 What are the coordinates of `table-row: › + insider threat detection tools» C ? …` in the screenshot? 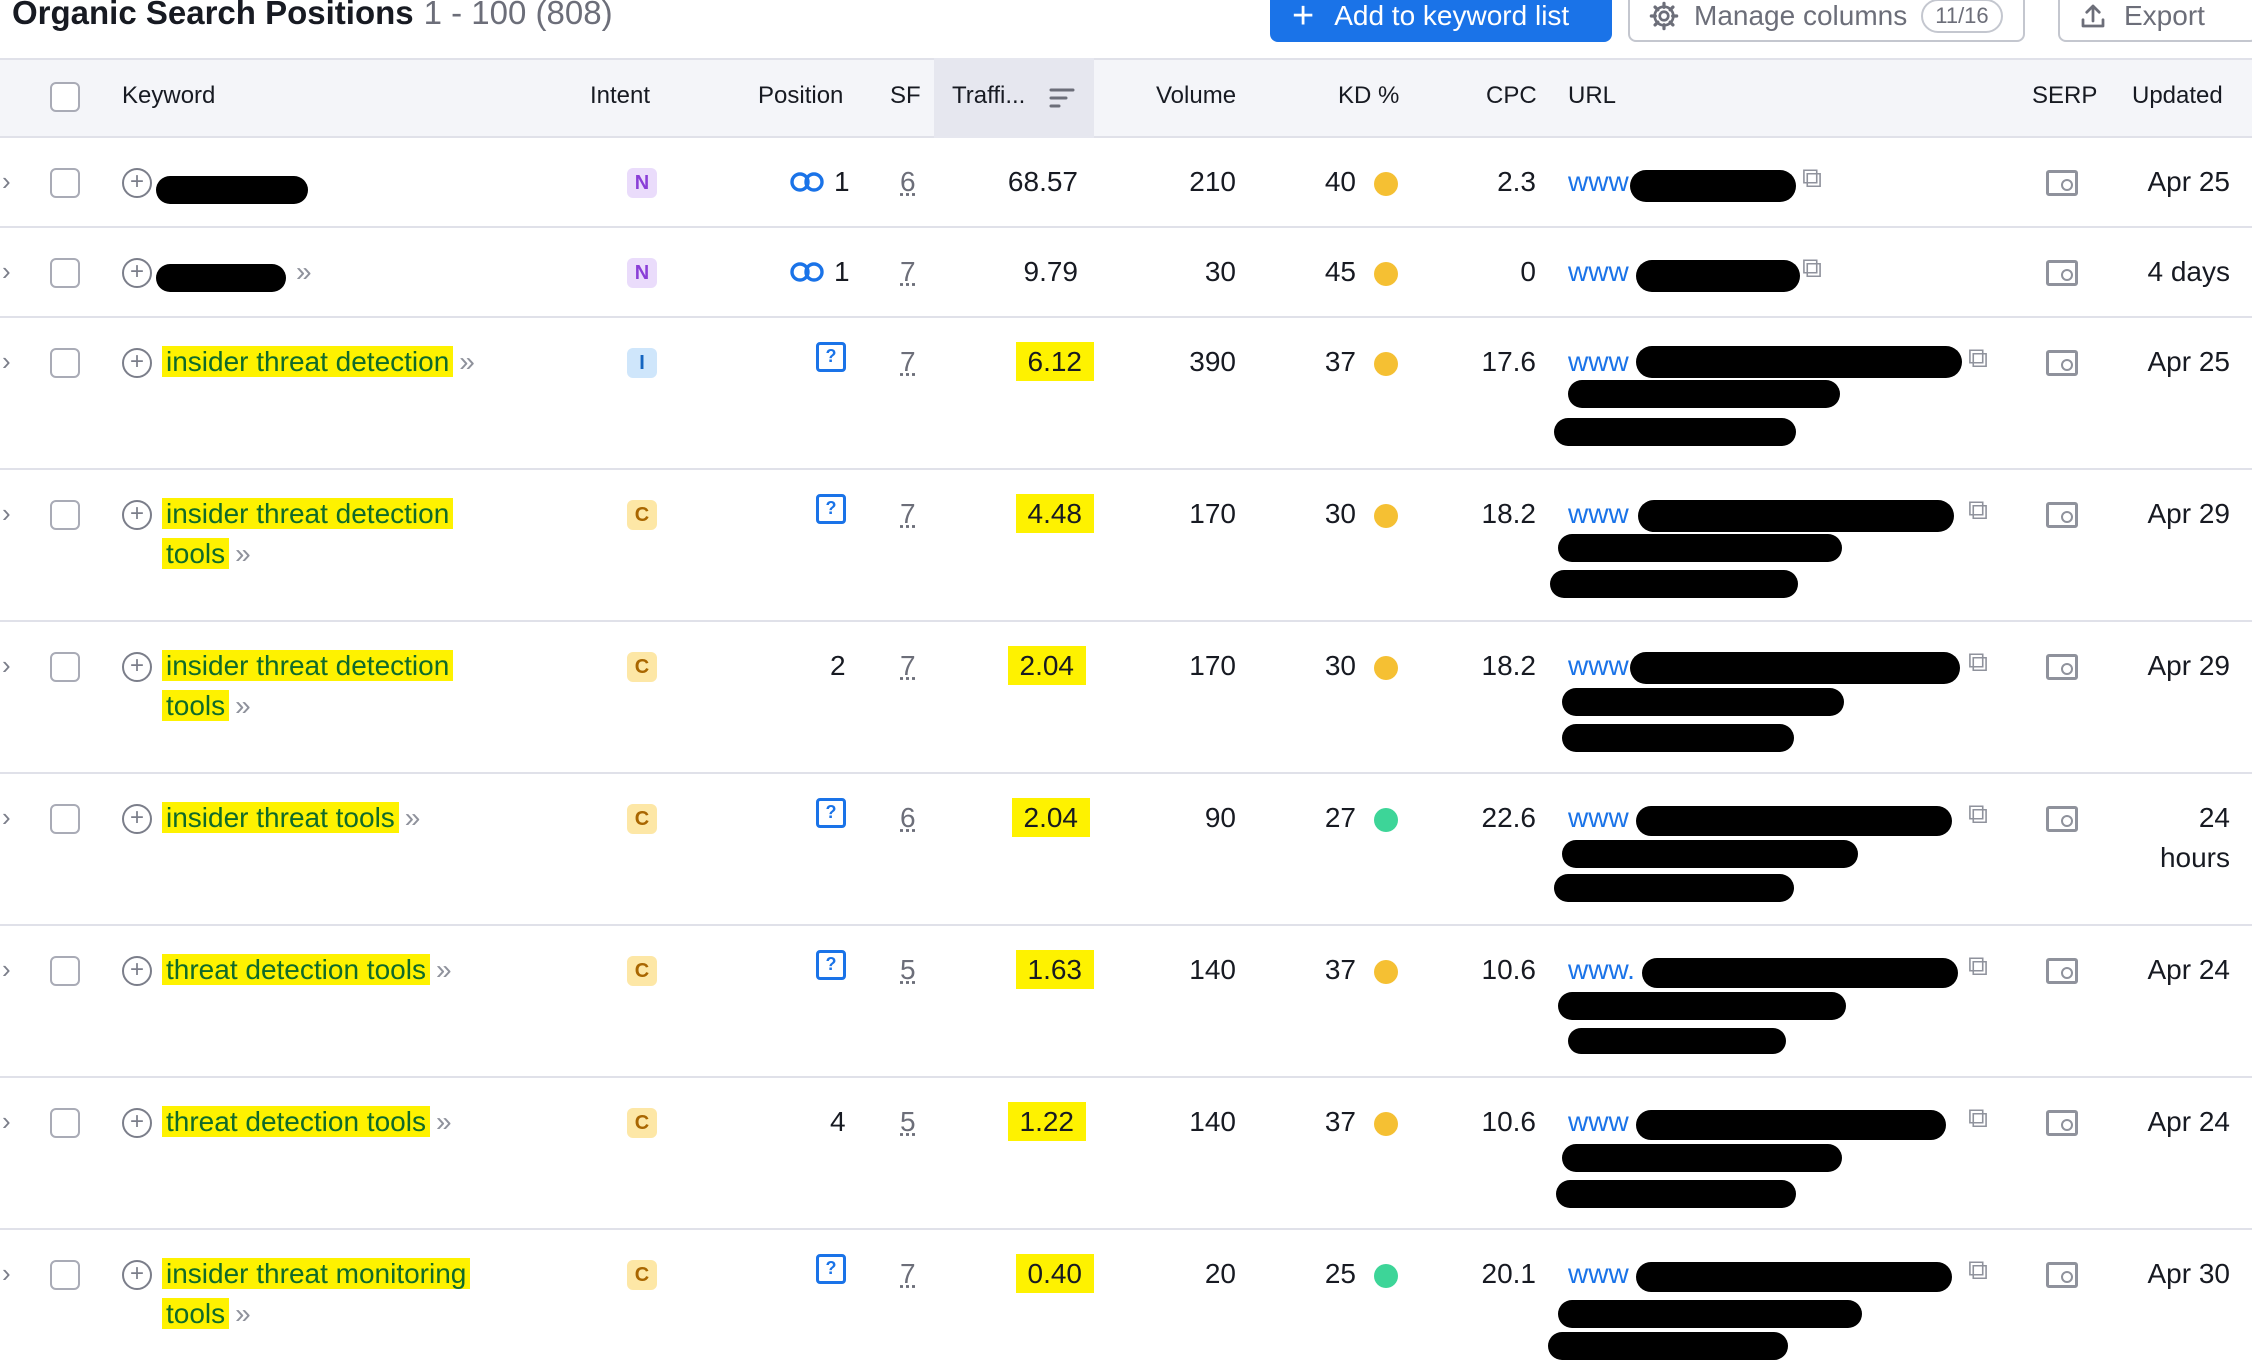 It's located at (1126, 546).